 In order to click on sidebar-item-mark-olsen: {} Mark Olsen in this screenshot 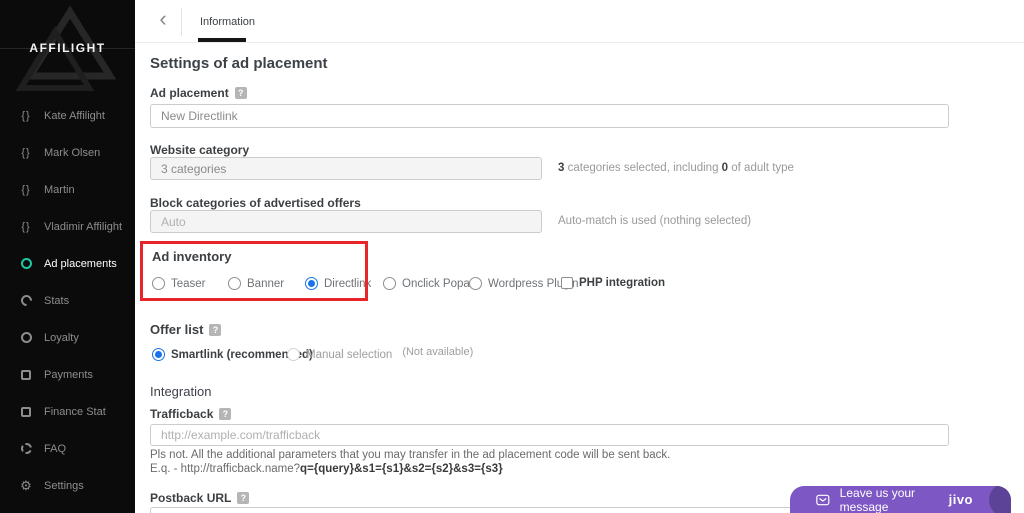, I will do `click(67, 152)`.